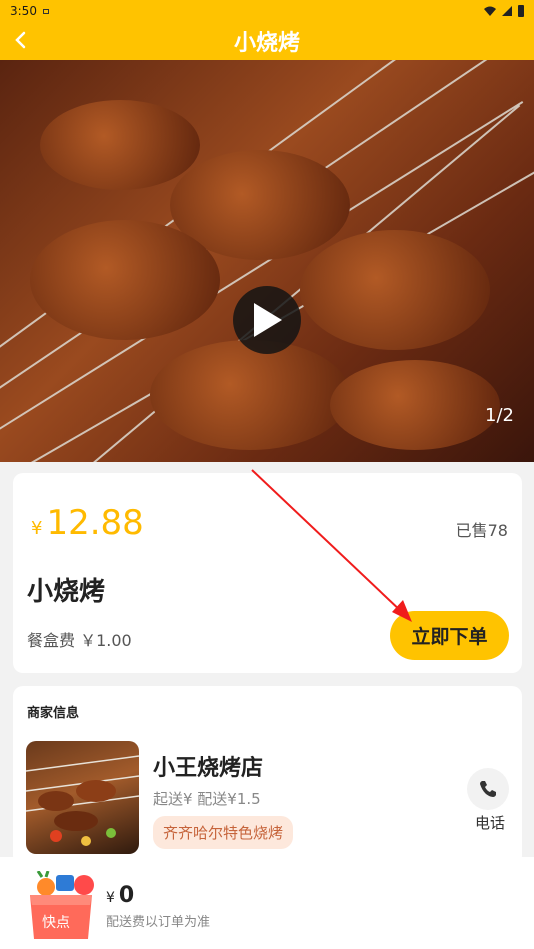  What do you see at coordinates (45, 11) in the screenshot?
I see `notification-icon` at bounding box center [45, 11].